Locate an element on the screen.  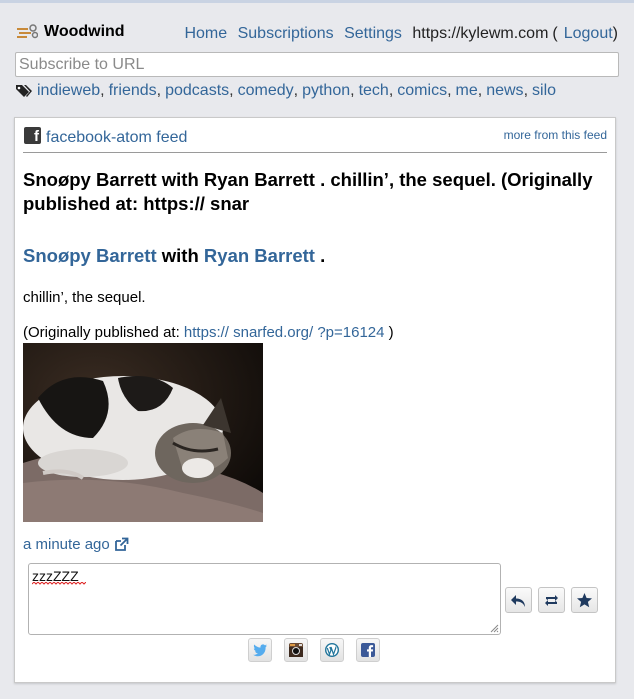
permalink-time: a minute ago is located at coordinates (76, 544).